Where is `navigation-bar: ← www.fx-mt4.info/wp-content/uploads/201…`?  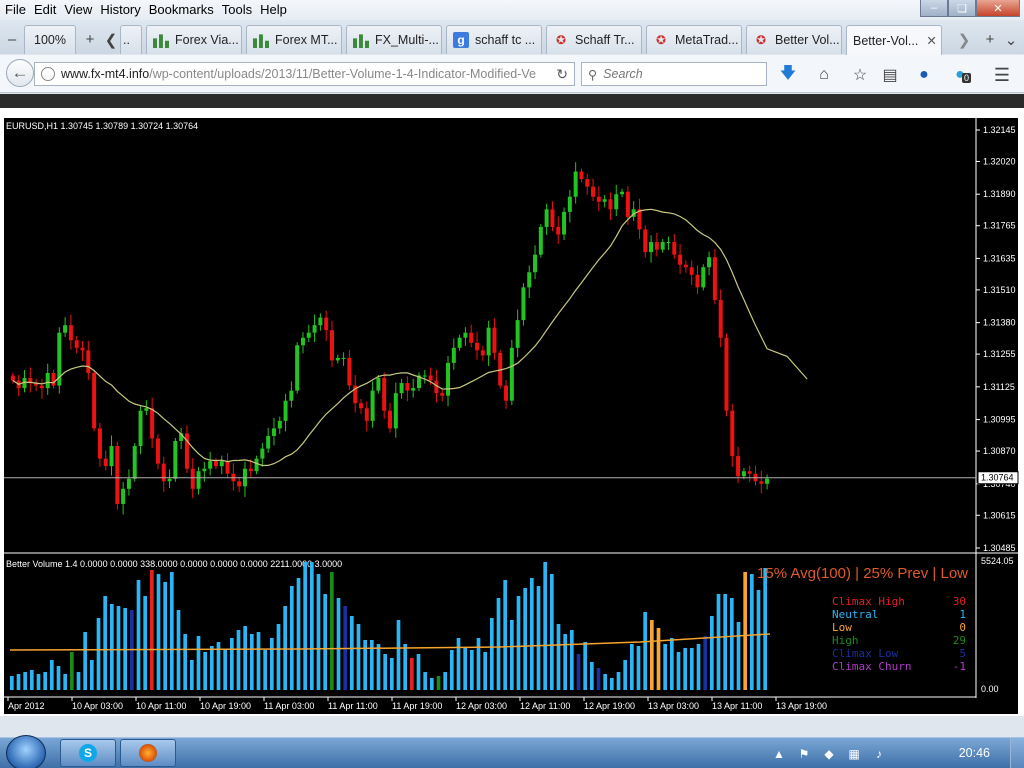
navigation-bar: ← www.fx-mt4.info/wp-content/uploads/201… is located at coordinates (512, 74).